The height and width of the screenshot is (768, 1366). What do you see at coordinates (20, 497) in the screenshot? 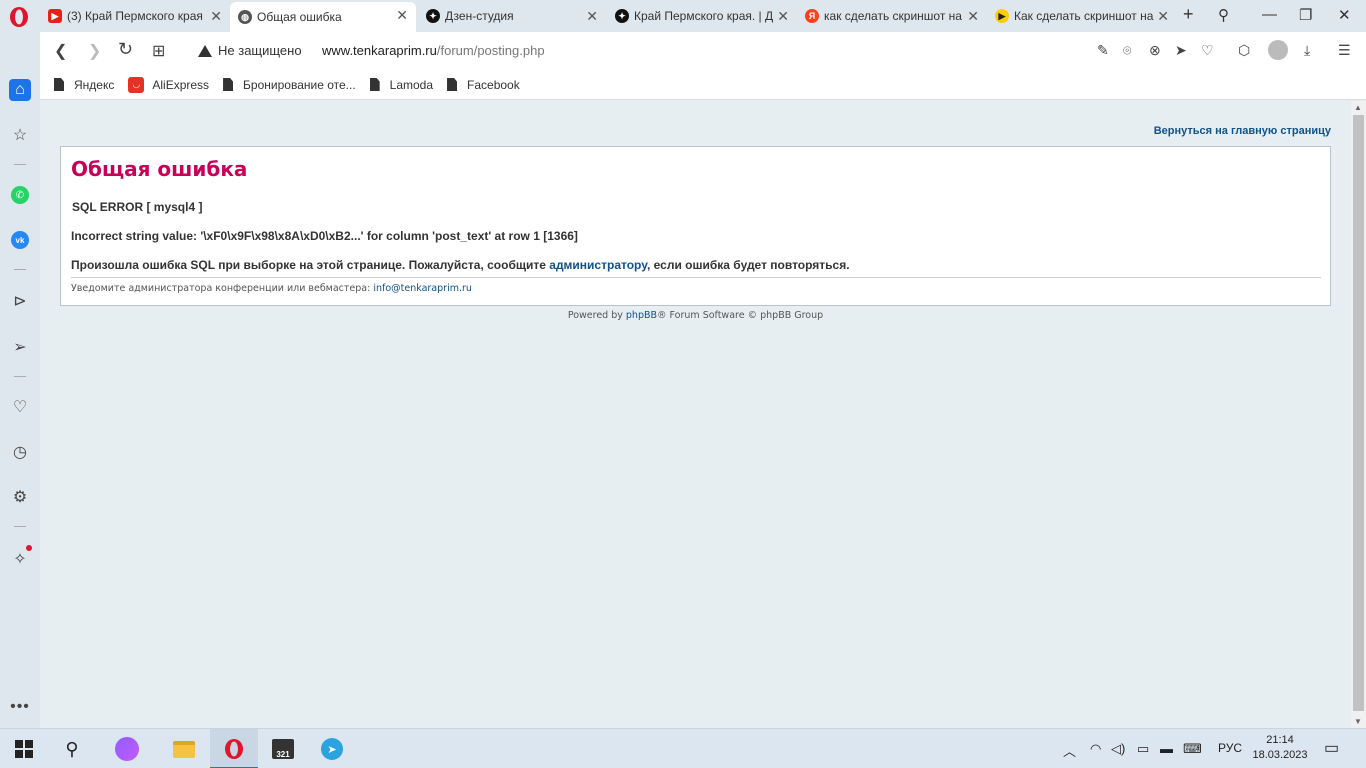
I see `settings-gear-icon: ⚙` at bounding box center [20, 497].